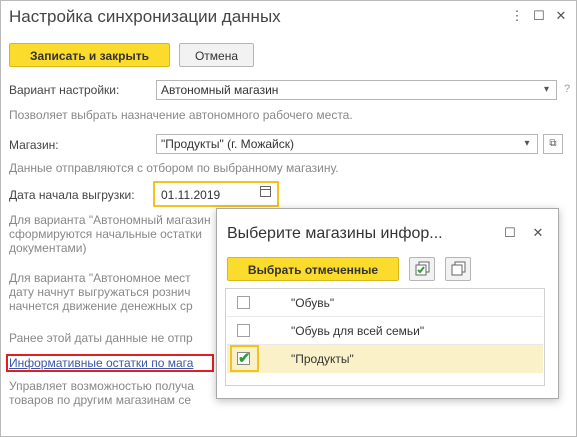  I want to click on help-text-line-1: Для варианта "Автономный магазин, so click(110, 220).